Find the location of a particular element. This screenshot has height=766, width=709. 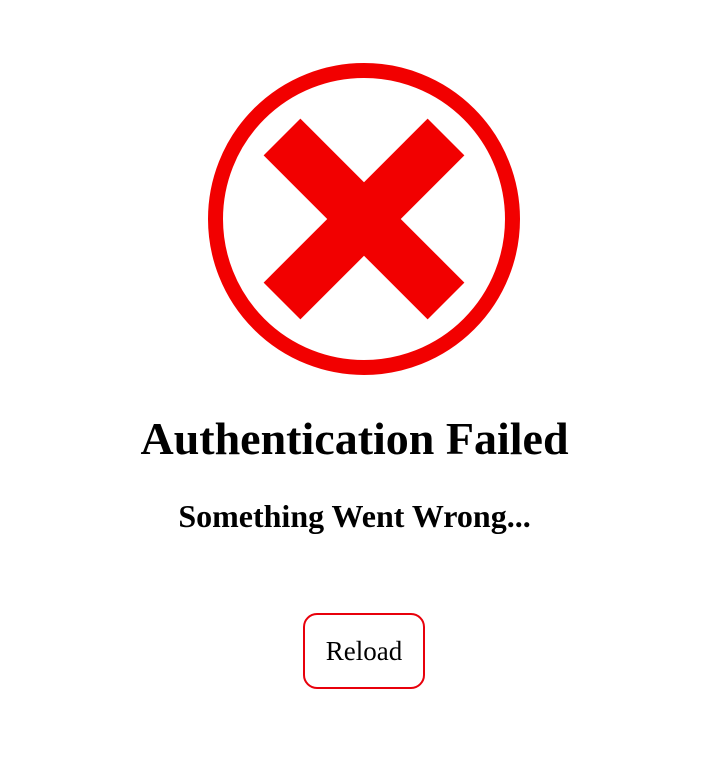

reload-button: Reload is located at coordinates (364, 651).